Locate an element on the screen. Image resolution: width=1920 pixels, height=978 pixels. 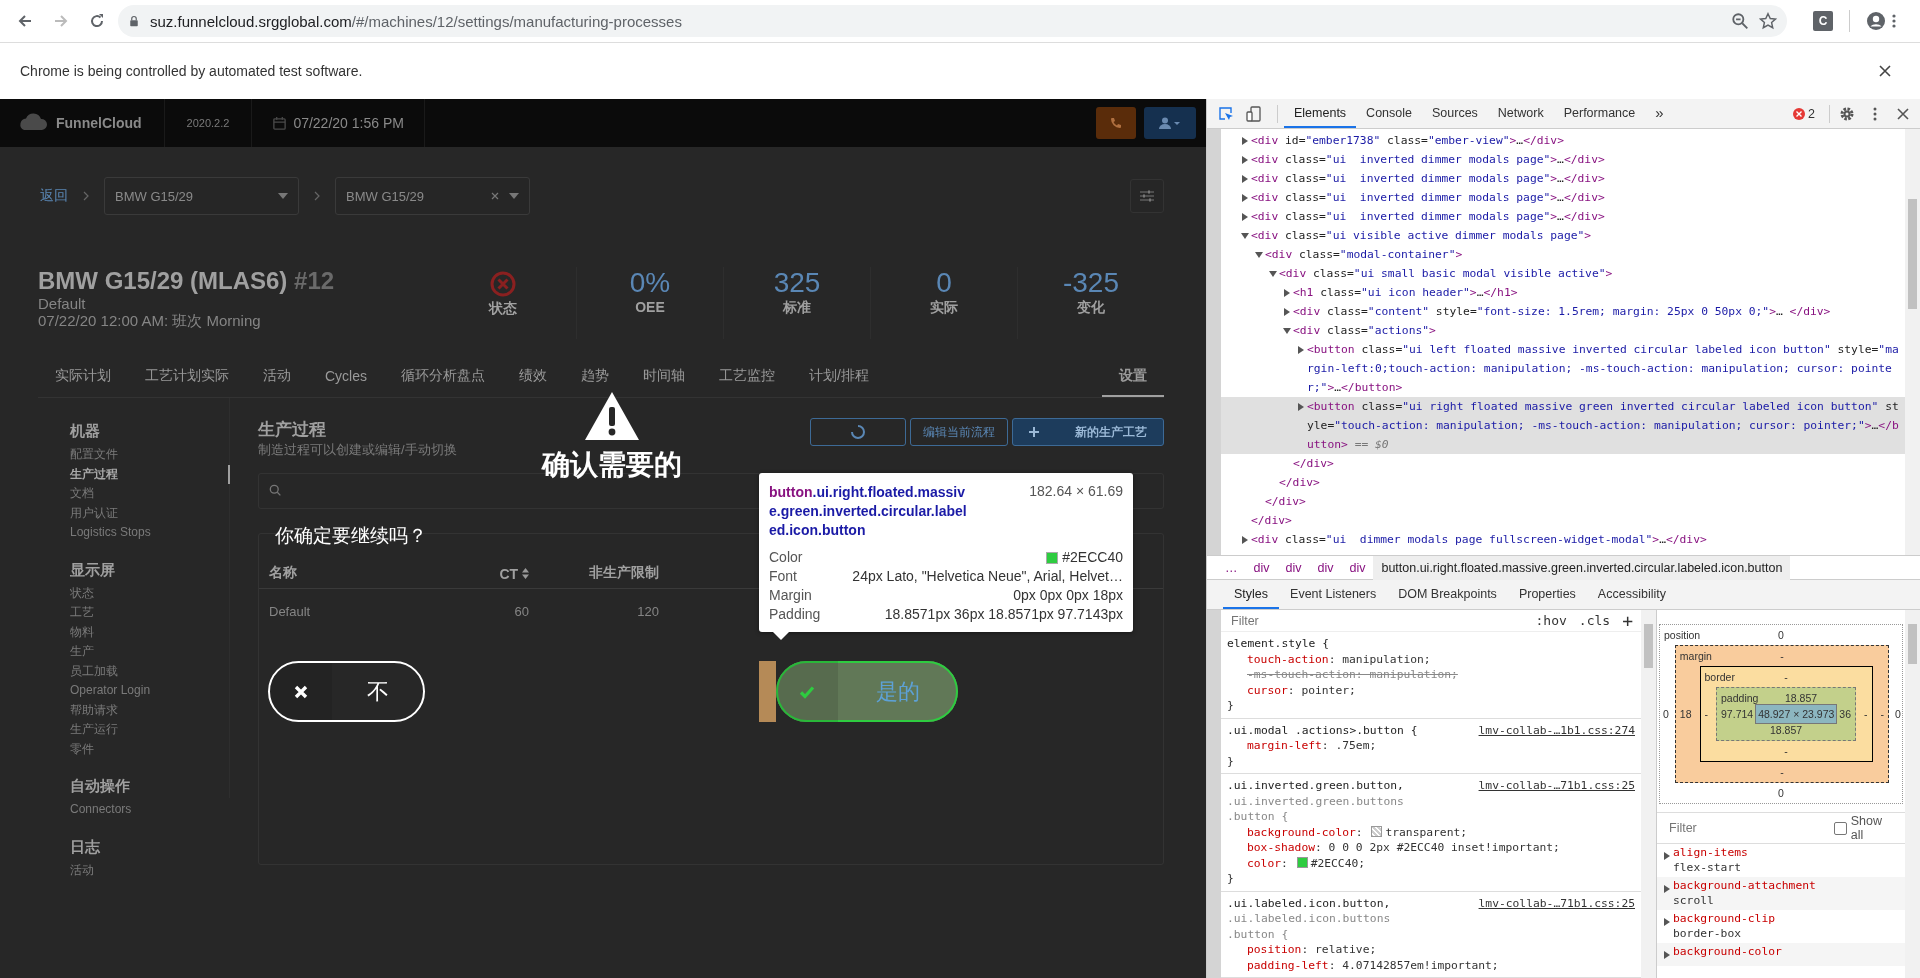
sidebar-item: 生产 is located at coordinates (149, 652).